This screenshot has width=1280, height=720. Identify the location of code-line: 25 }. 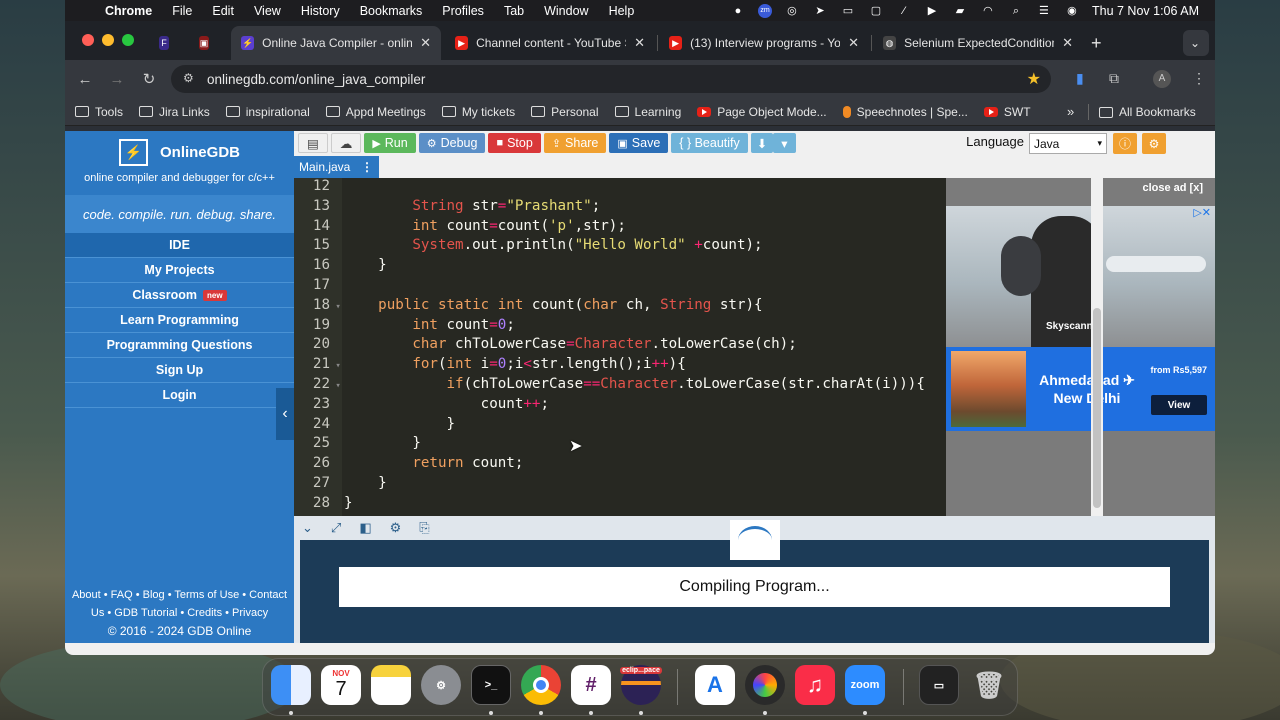
(620, 445).